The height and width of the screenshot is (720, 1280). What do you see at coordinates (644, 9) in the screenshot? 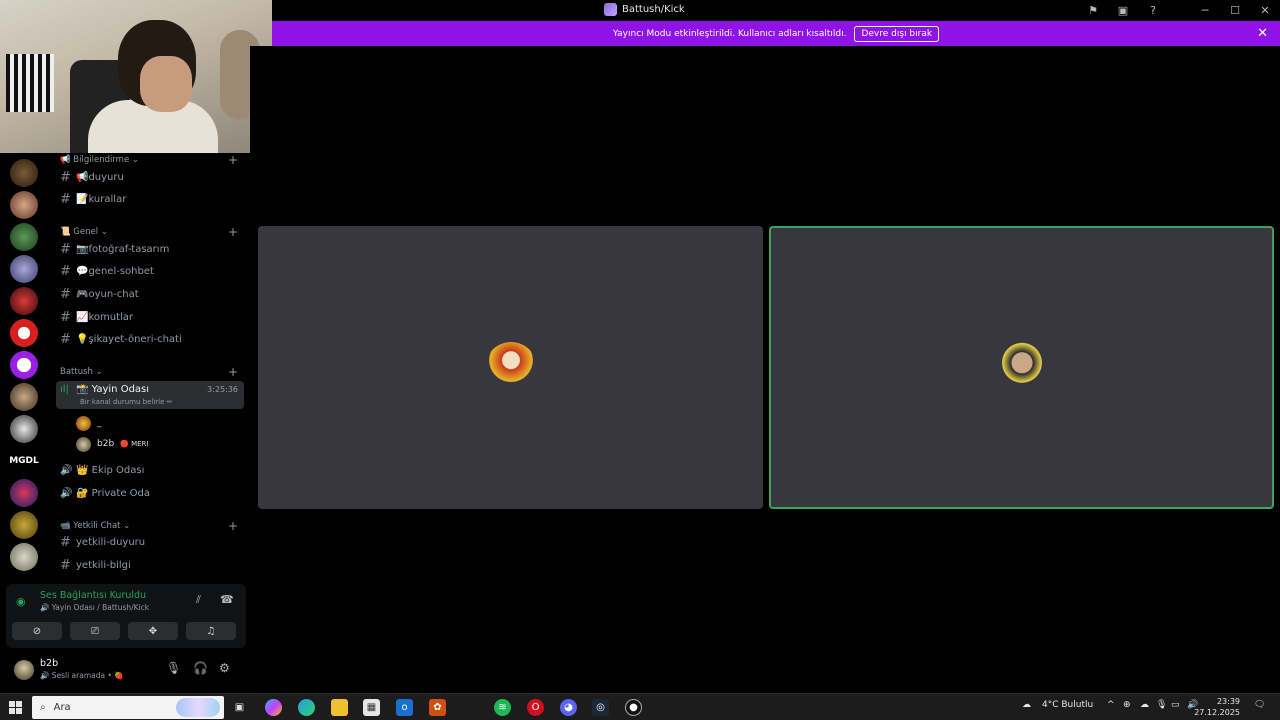
I see `window-title: Battush/Kick` at bounding box center [644, 9].